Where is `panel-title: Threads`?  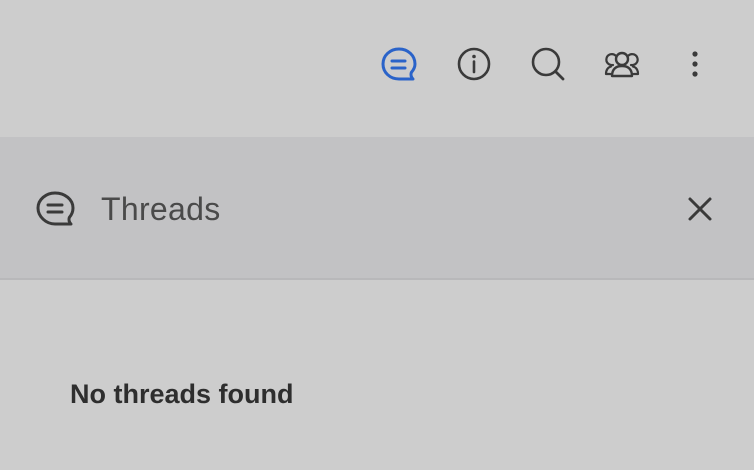 panel-title: Threads is located at coordinates (161, 209).